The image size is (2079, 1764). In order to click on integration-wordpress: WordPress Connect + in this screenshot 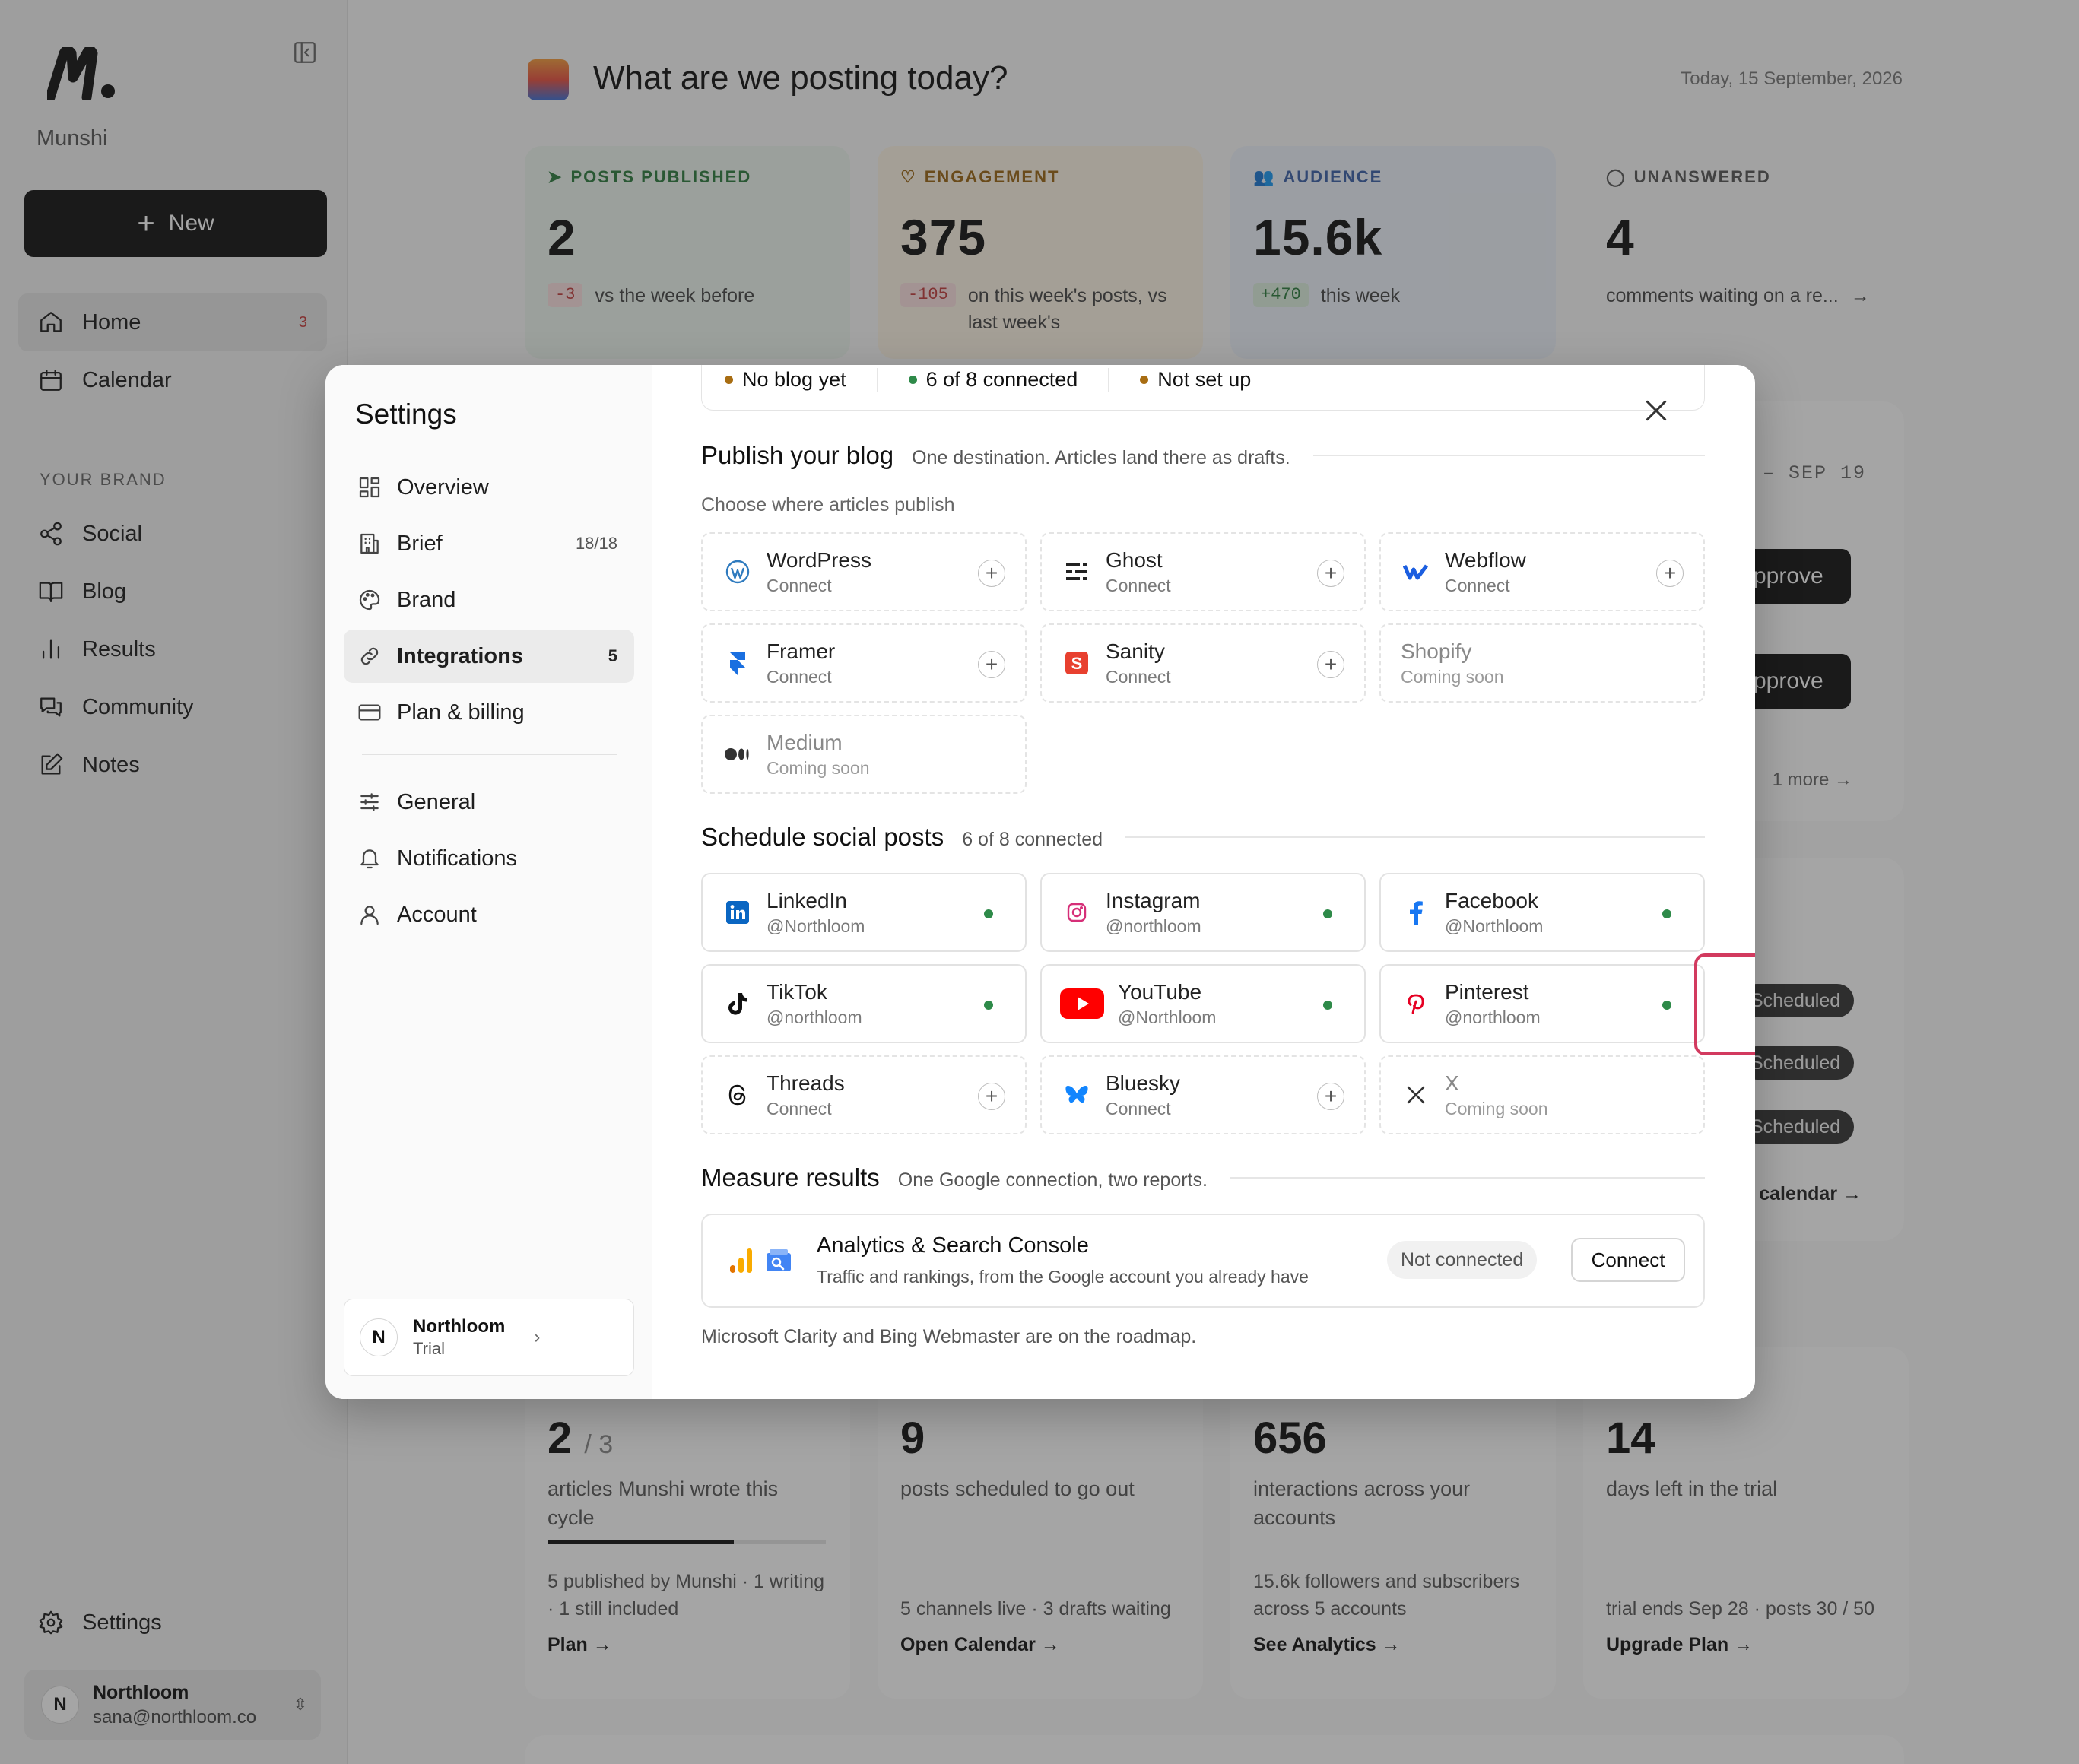, I will do `click(864, 572)`.